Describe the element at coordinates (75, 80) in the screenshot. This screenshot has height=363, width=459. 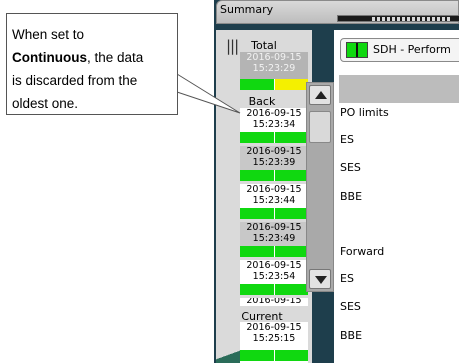
I see `callout-line-3: is discarded from the` at that location.